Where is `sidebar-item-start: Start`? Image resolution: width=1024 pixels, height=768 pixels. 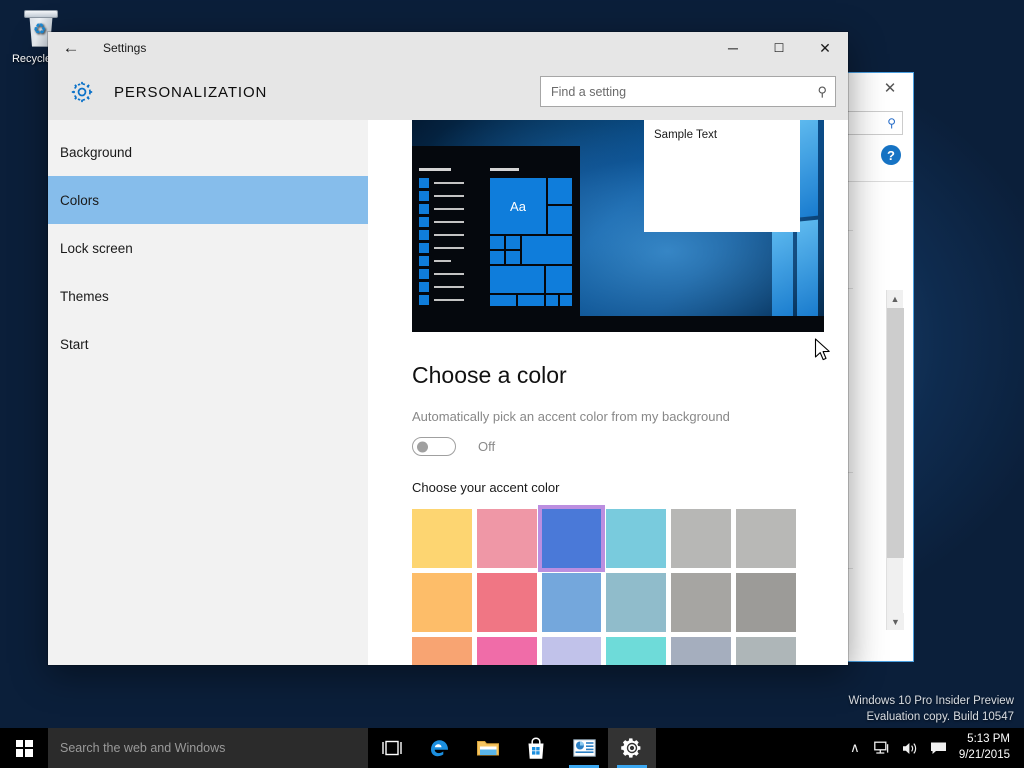 sidebar-item-start: Start is located at coordinates (208, 344).